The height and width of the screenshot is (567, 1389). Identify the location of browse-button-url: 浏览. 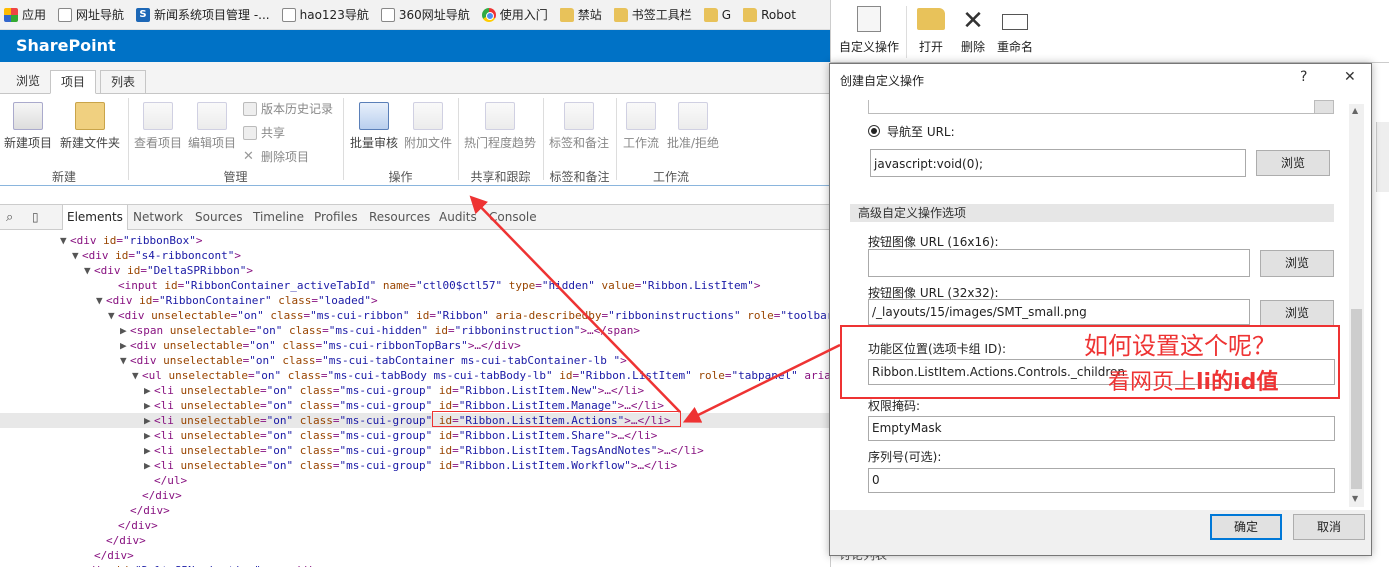
(1293, 163).